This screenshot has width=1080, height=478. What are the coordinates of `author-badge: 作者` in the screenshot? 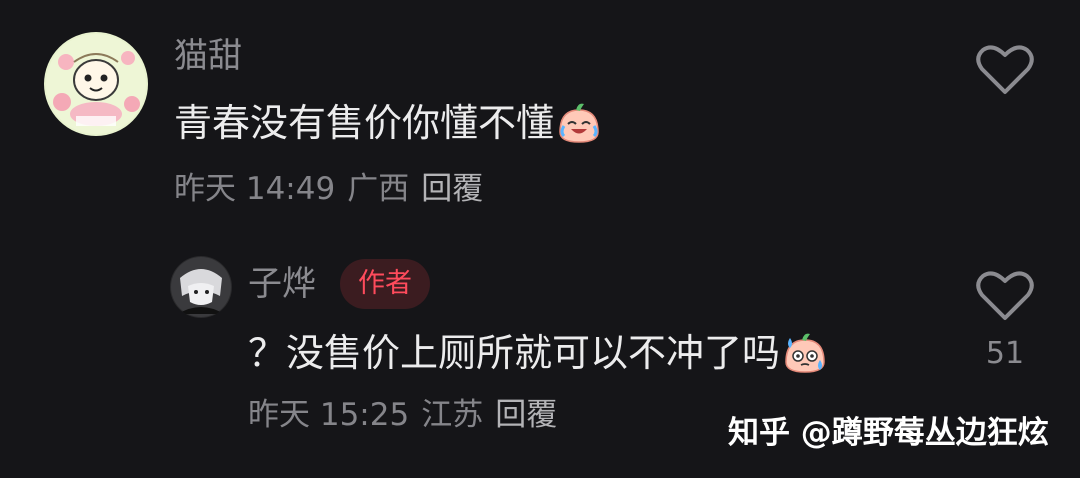 It's located at (385, 284).